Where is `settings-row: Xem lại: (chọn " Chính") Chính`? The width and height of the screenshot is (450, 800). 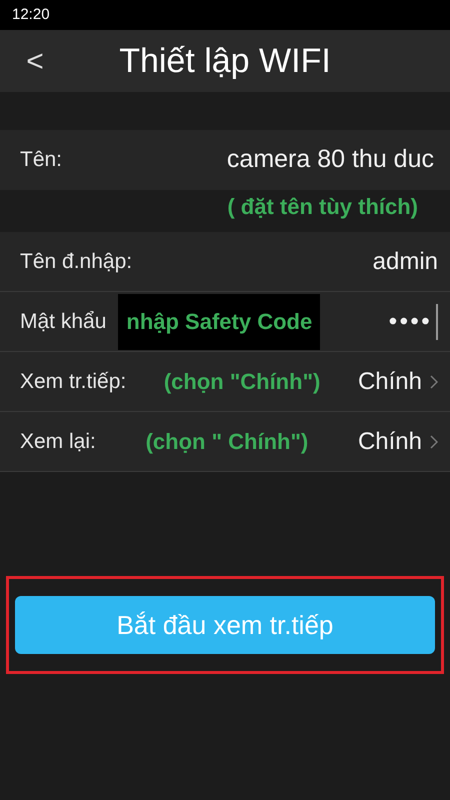
settings-row: Xem lại: (chọn " Chính") Chính is located at coordinates (225, 442).